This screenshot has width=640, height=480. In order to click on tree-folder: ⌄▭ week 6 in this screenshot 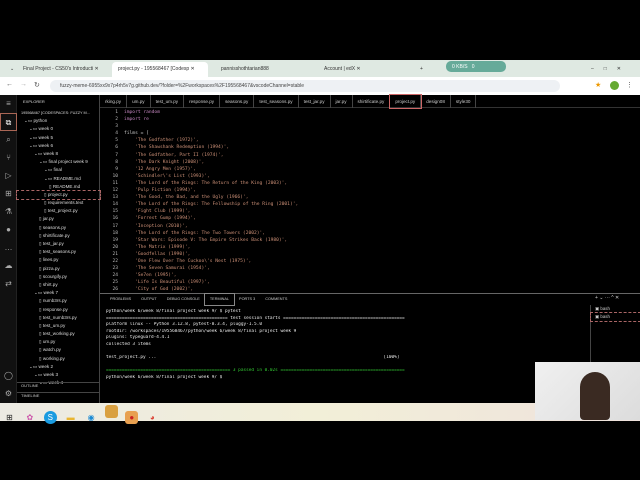, I will do `click(58, 146)`.